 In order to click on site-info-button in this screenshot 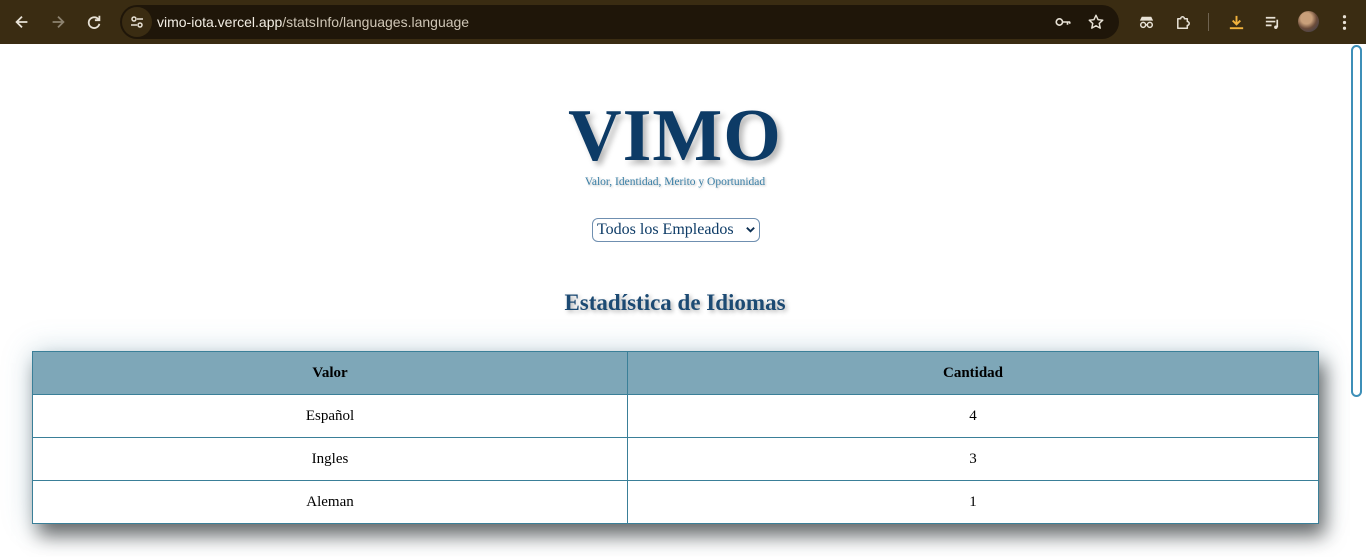, I will do `click(137, 22)`.